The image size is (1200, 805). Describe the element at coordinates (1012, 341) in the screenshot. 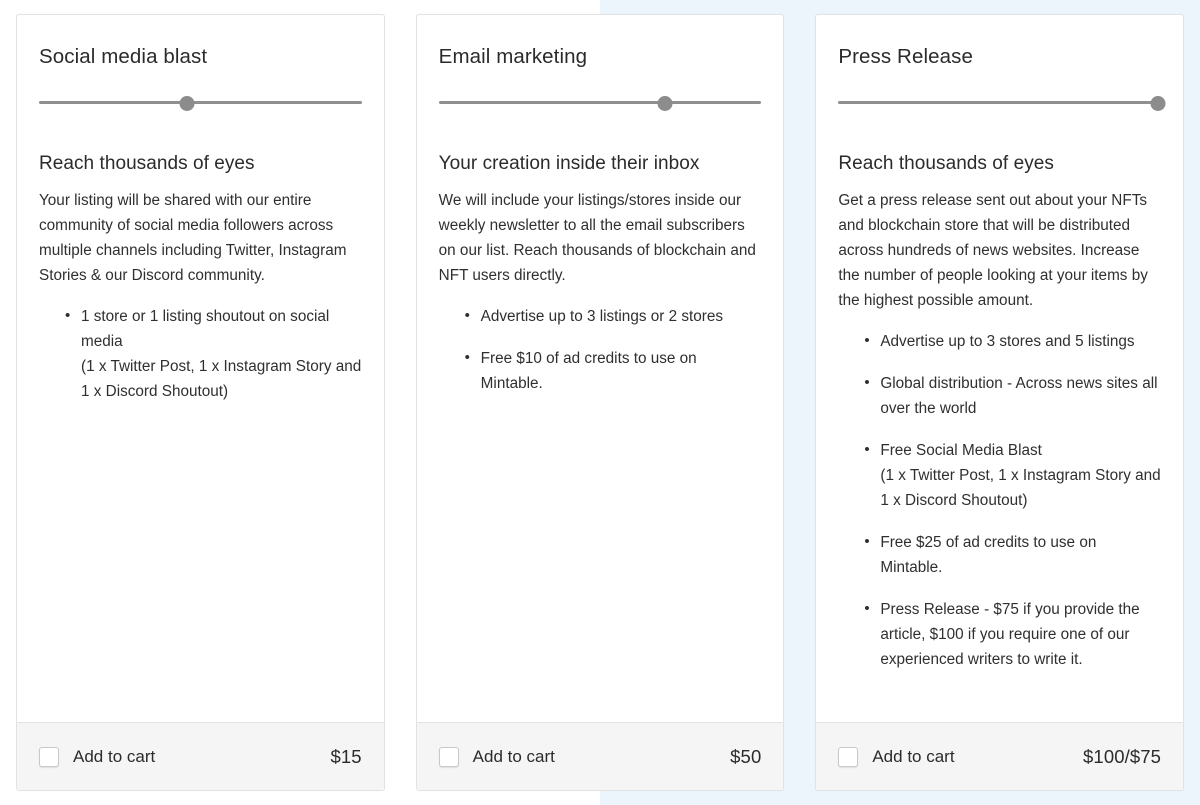

I see `feature-list-item: Advertise up to 3 stores and 5 listings` at that location.